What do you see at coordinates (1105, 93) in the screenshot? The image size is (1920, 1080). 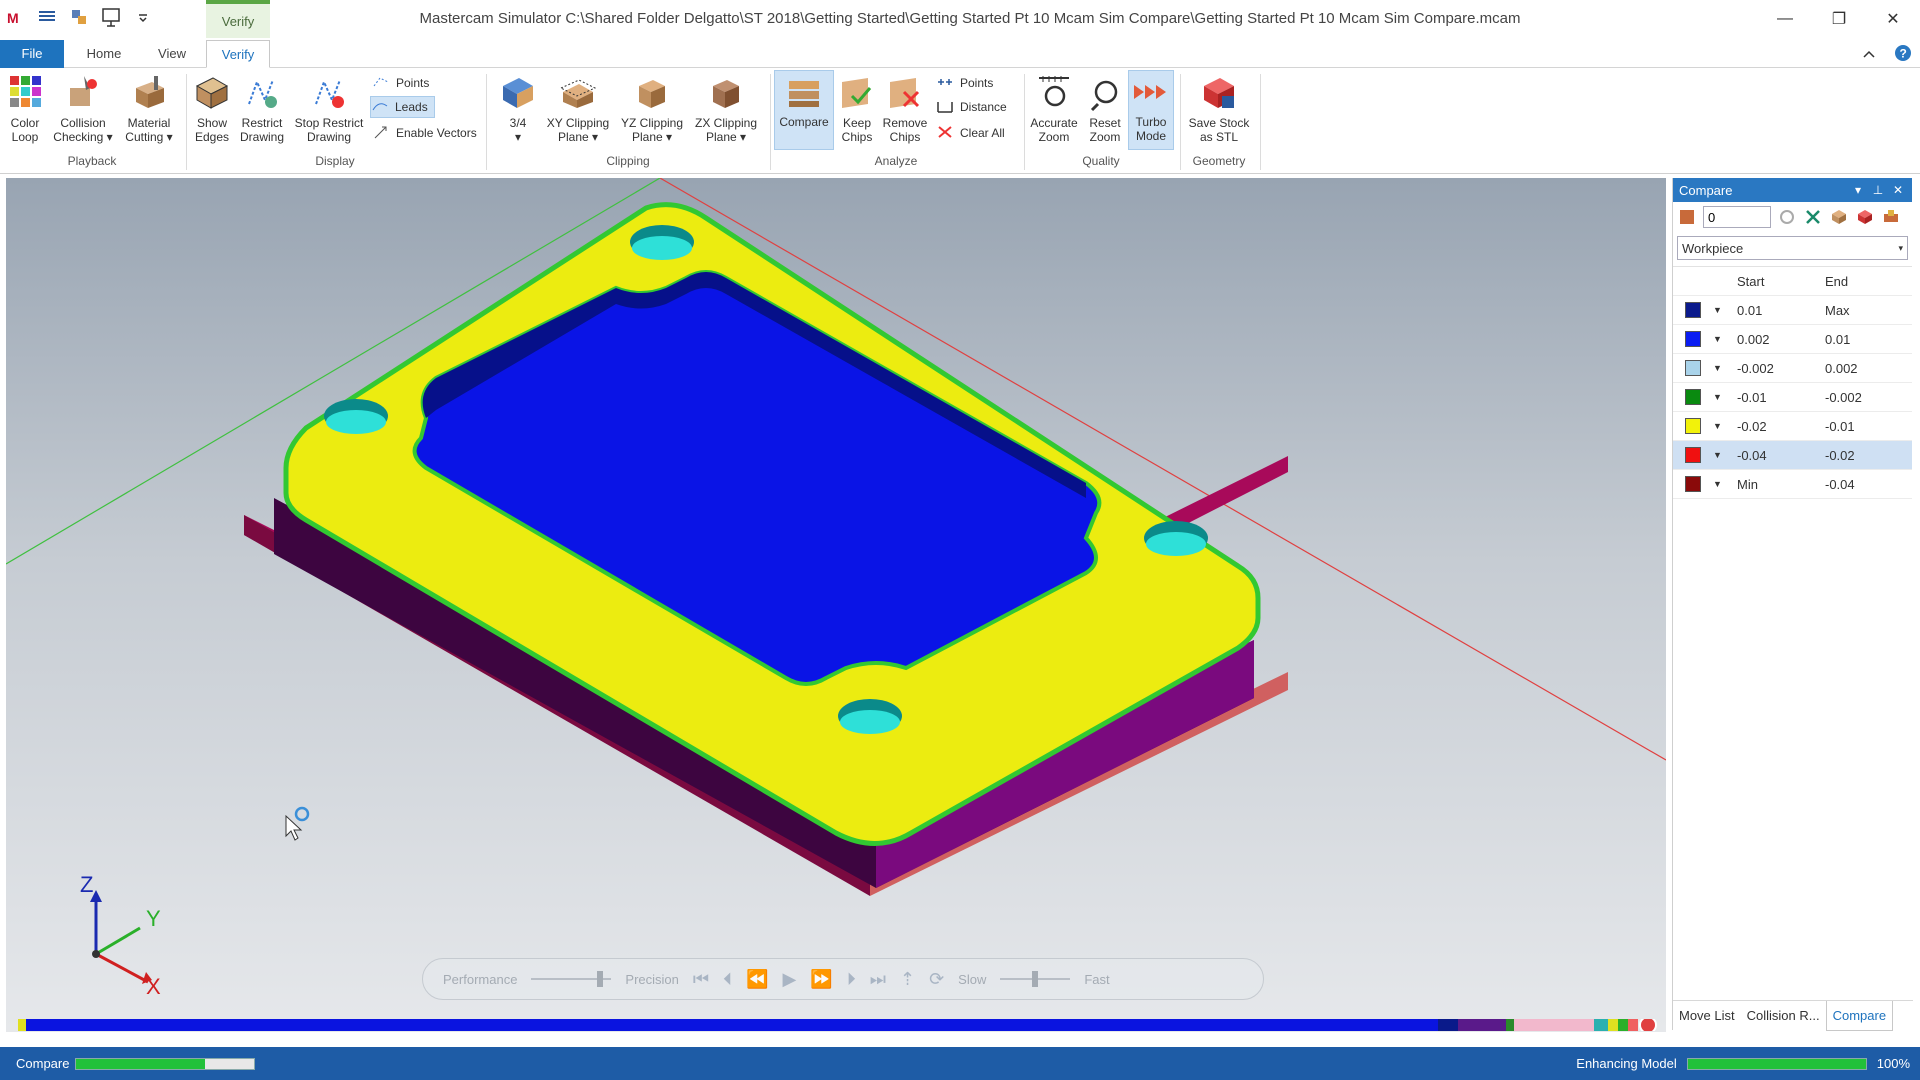 I see `reset-zoom-icon` at bounding box center [1105, 93].